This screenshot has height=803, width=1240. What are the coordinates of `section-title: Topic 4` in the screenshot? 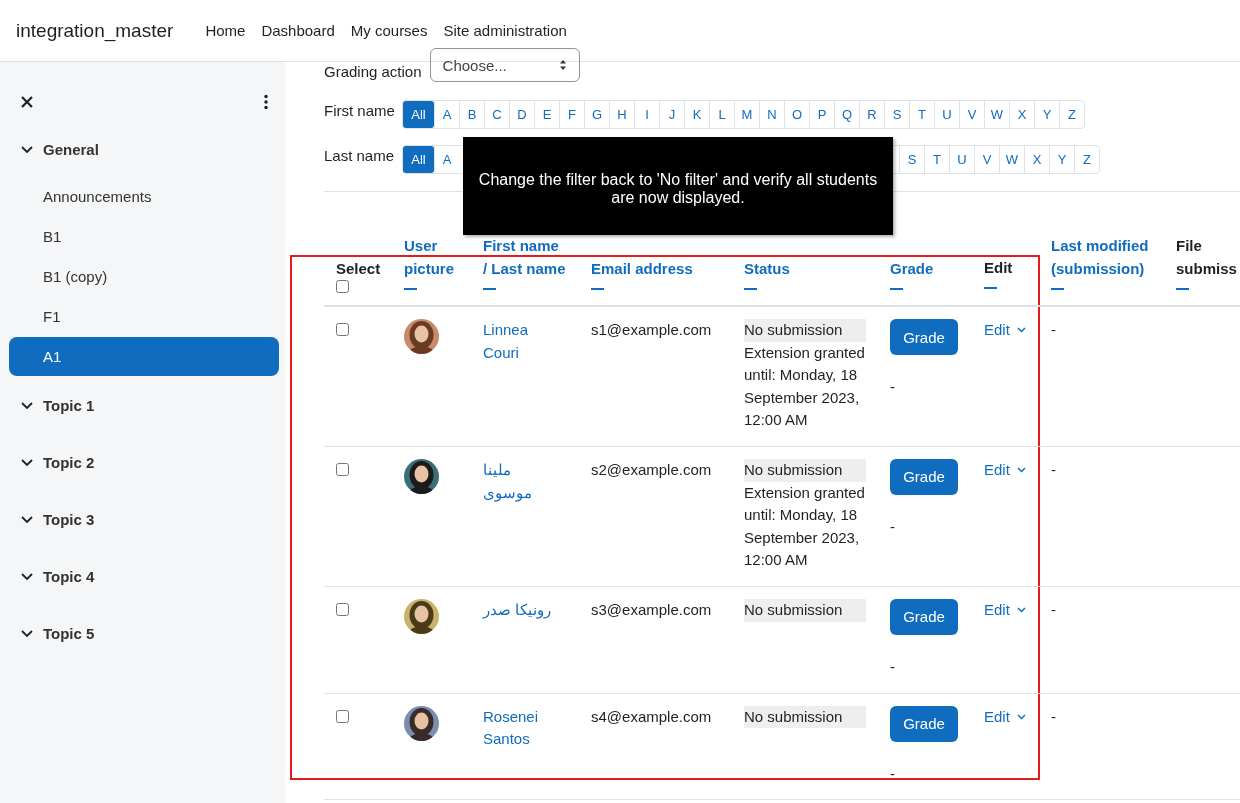 It's located at (69, 576).